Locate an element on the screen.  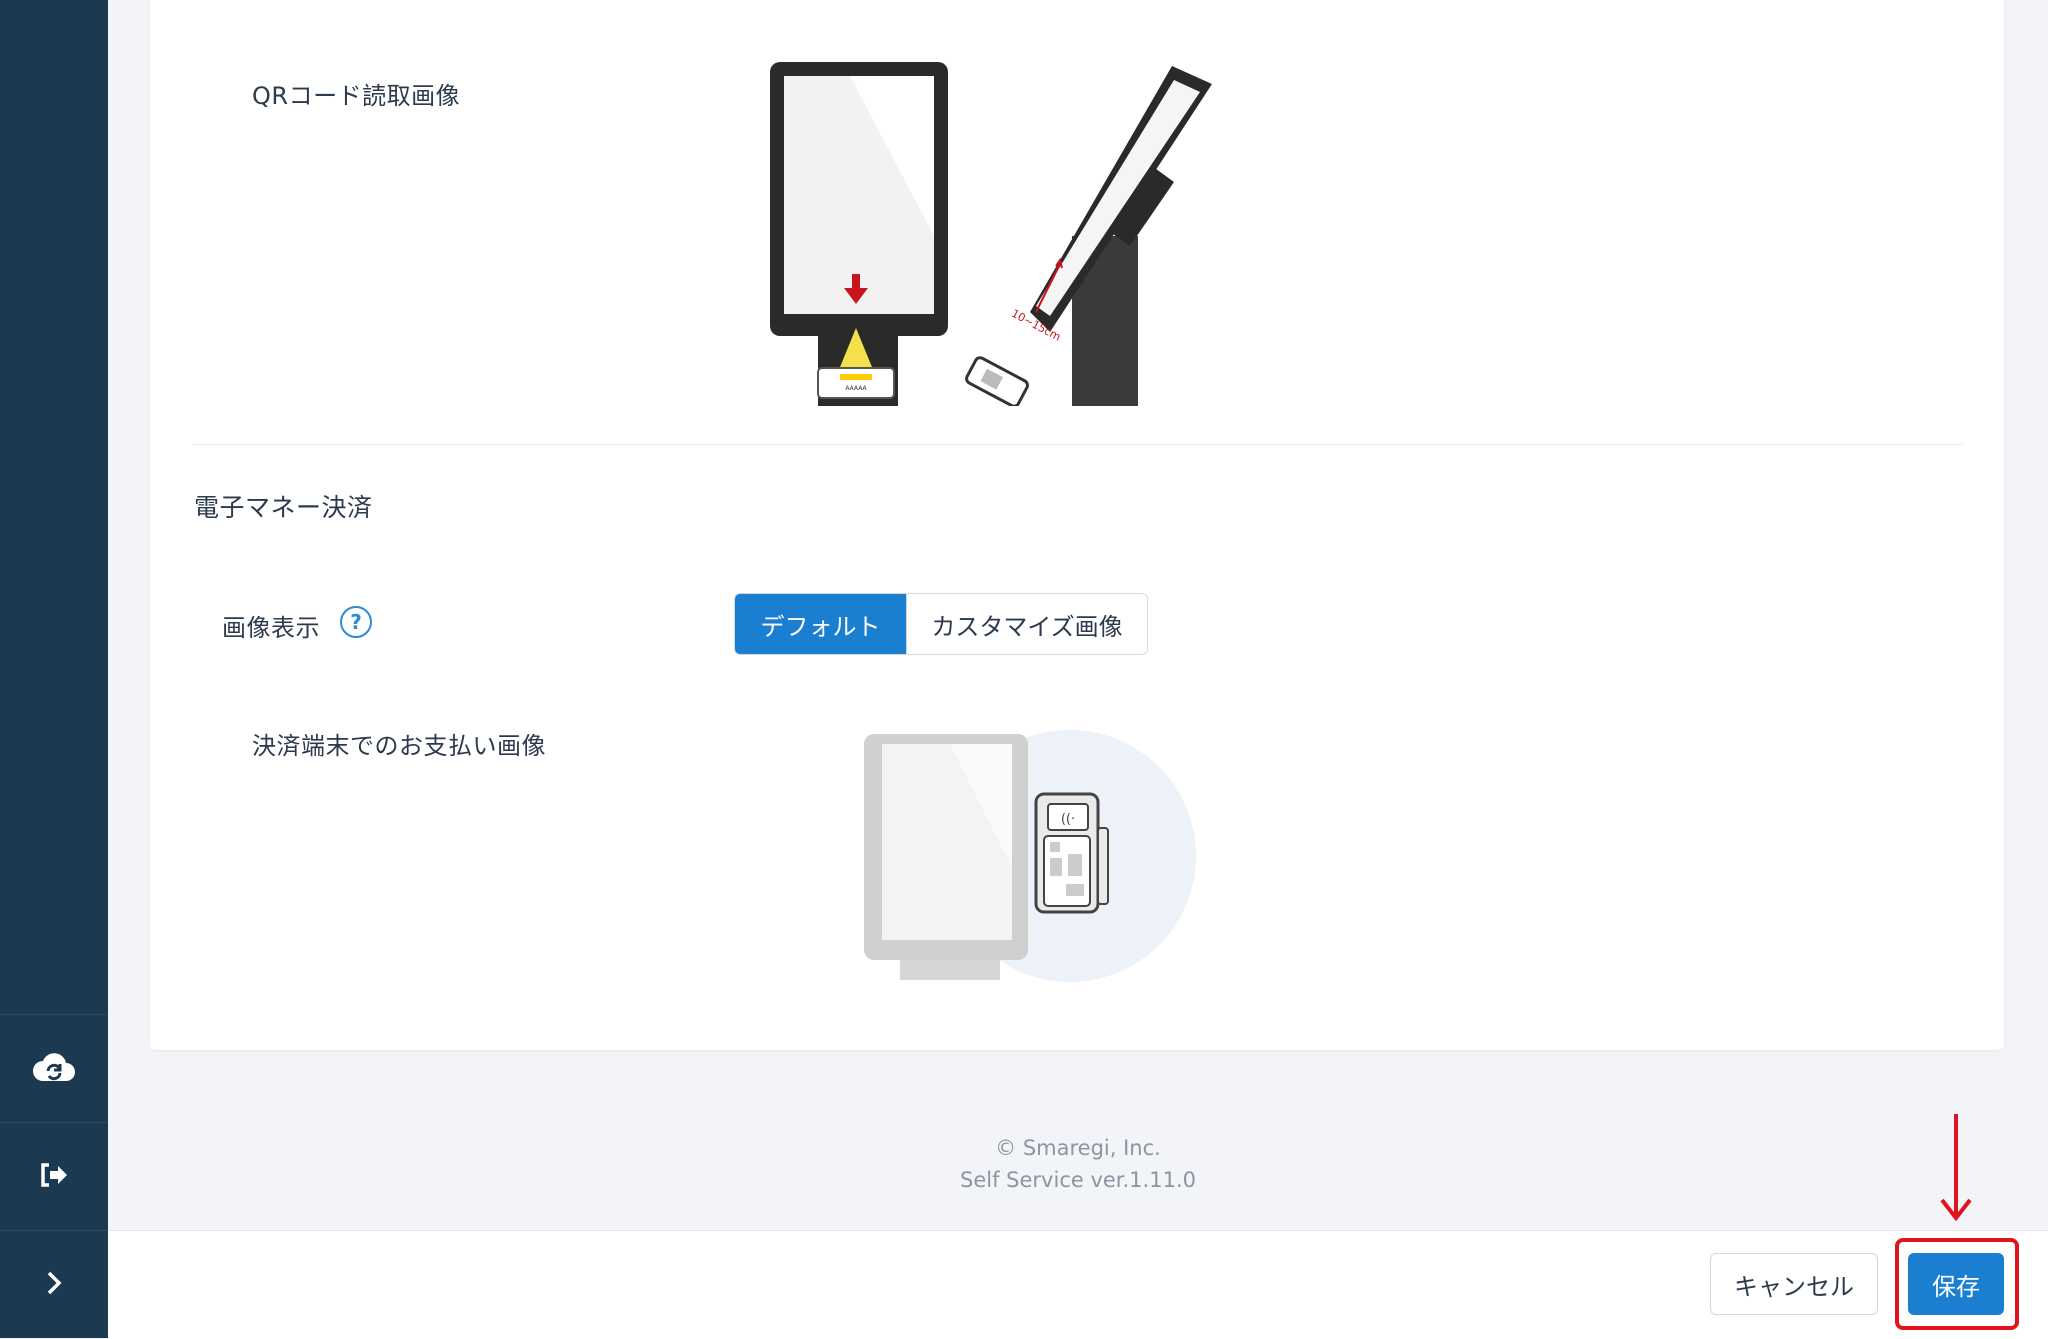
cloud-sync-icon is located at coordinates (54, 1069).